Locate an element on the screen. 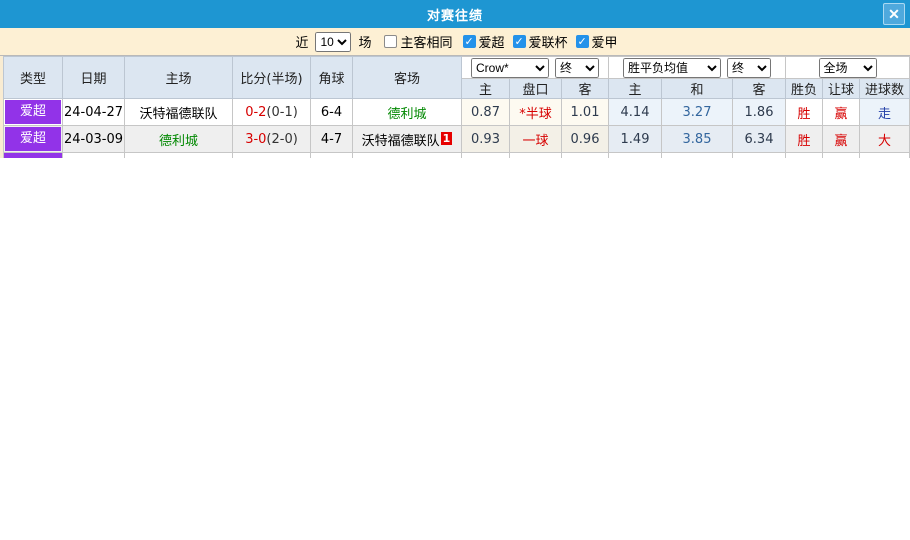 This screenshot has width=910, height=540. euro-draw-odds: 3.27 is located at coordinates (697, 112).